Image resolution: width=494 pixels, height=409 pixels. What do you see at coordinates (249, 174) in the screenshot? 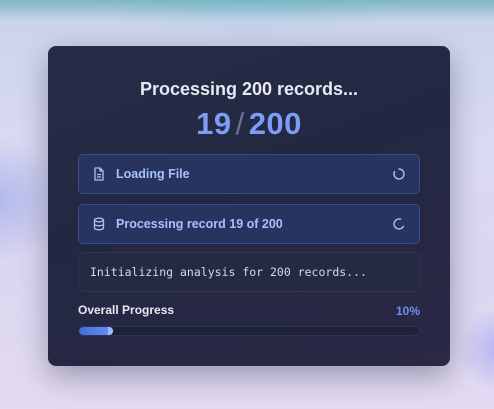
I see `step-loading-file: Loading File` at bounding box center [249, 174].